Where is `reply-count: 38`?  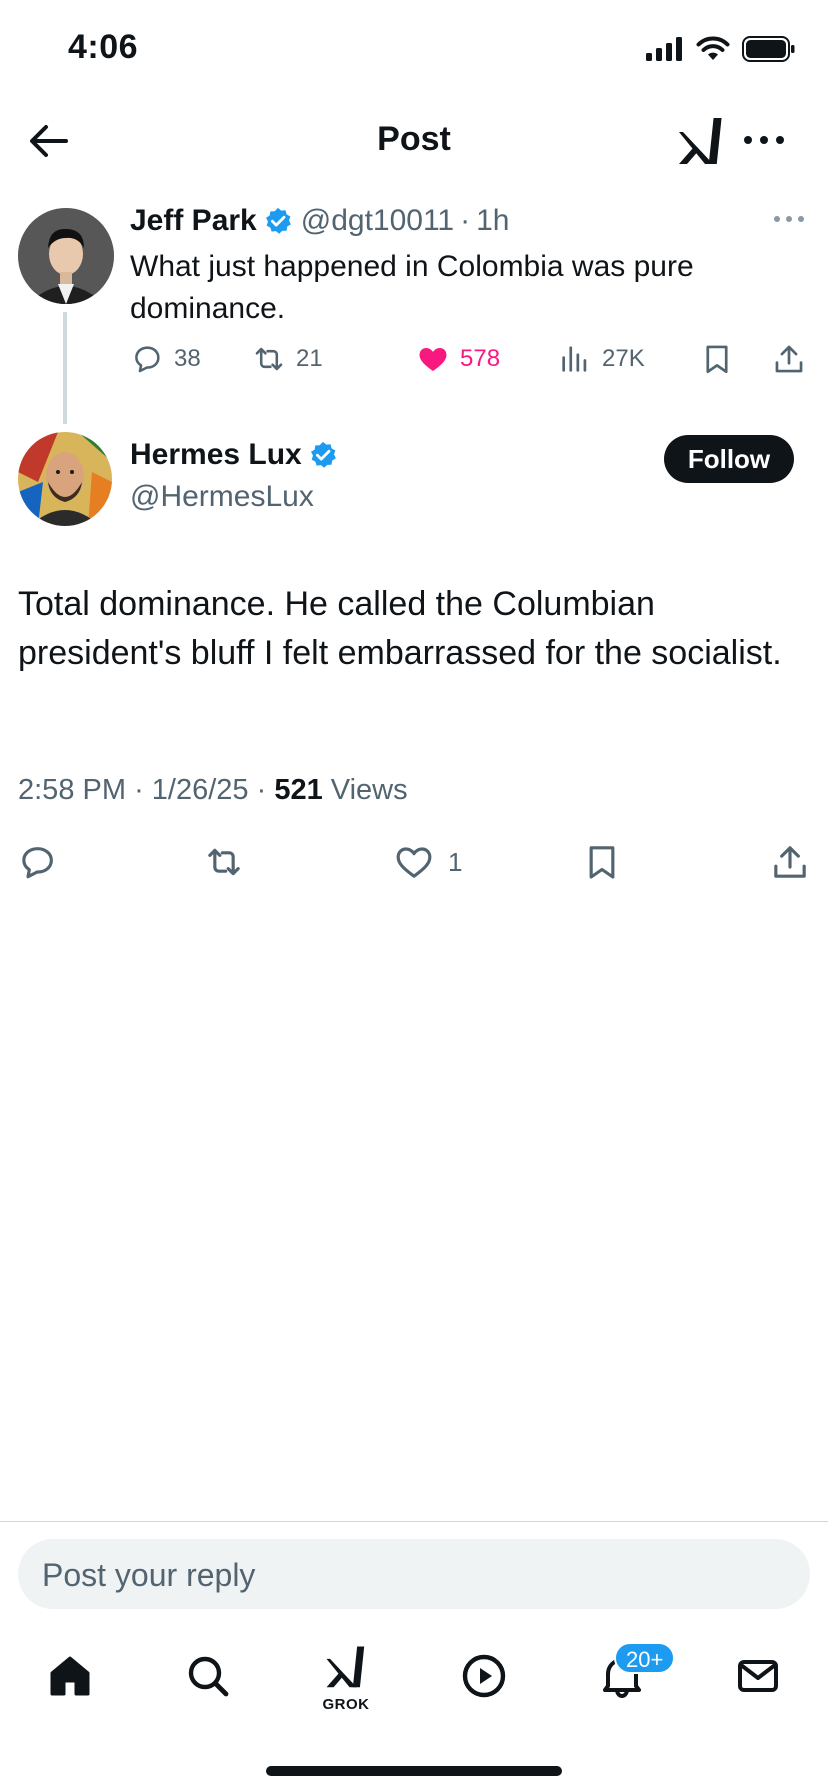 reply-count: 38 is located at coordinates (187, 358).